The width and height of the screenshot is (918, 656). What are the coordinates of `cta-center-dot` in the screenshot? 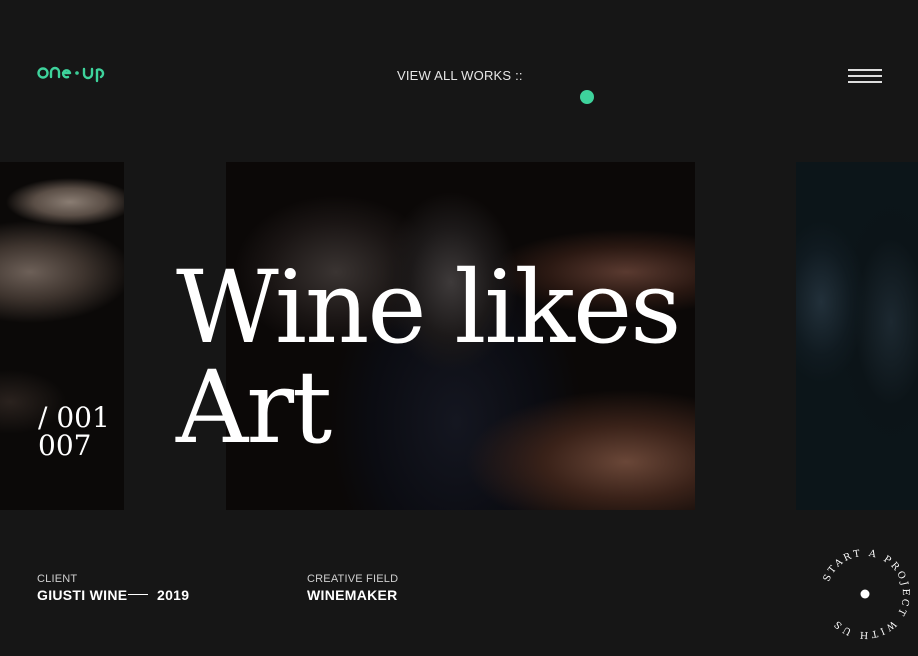 It's located at (865, 594).